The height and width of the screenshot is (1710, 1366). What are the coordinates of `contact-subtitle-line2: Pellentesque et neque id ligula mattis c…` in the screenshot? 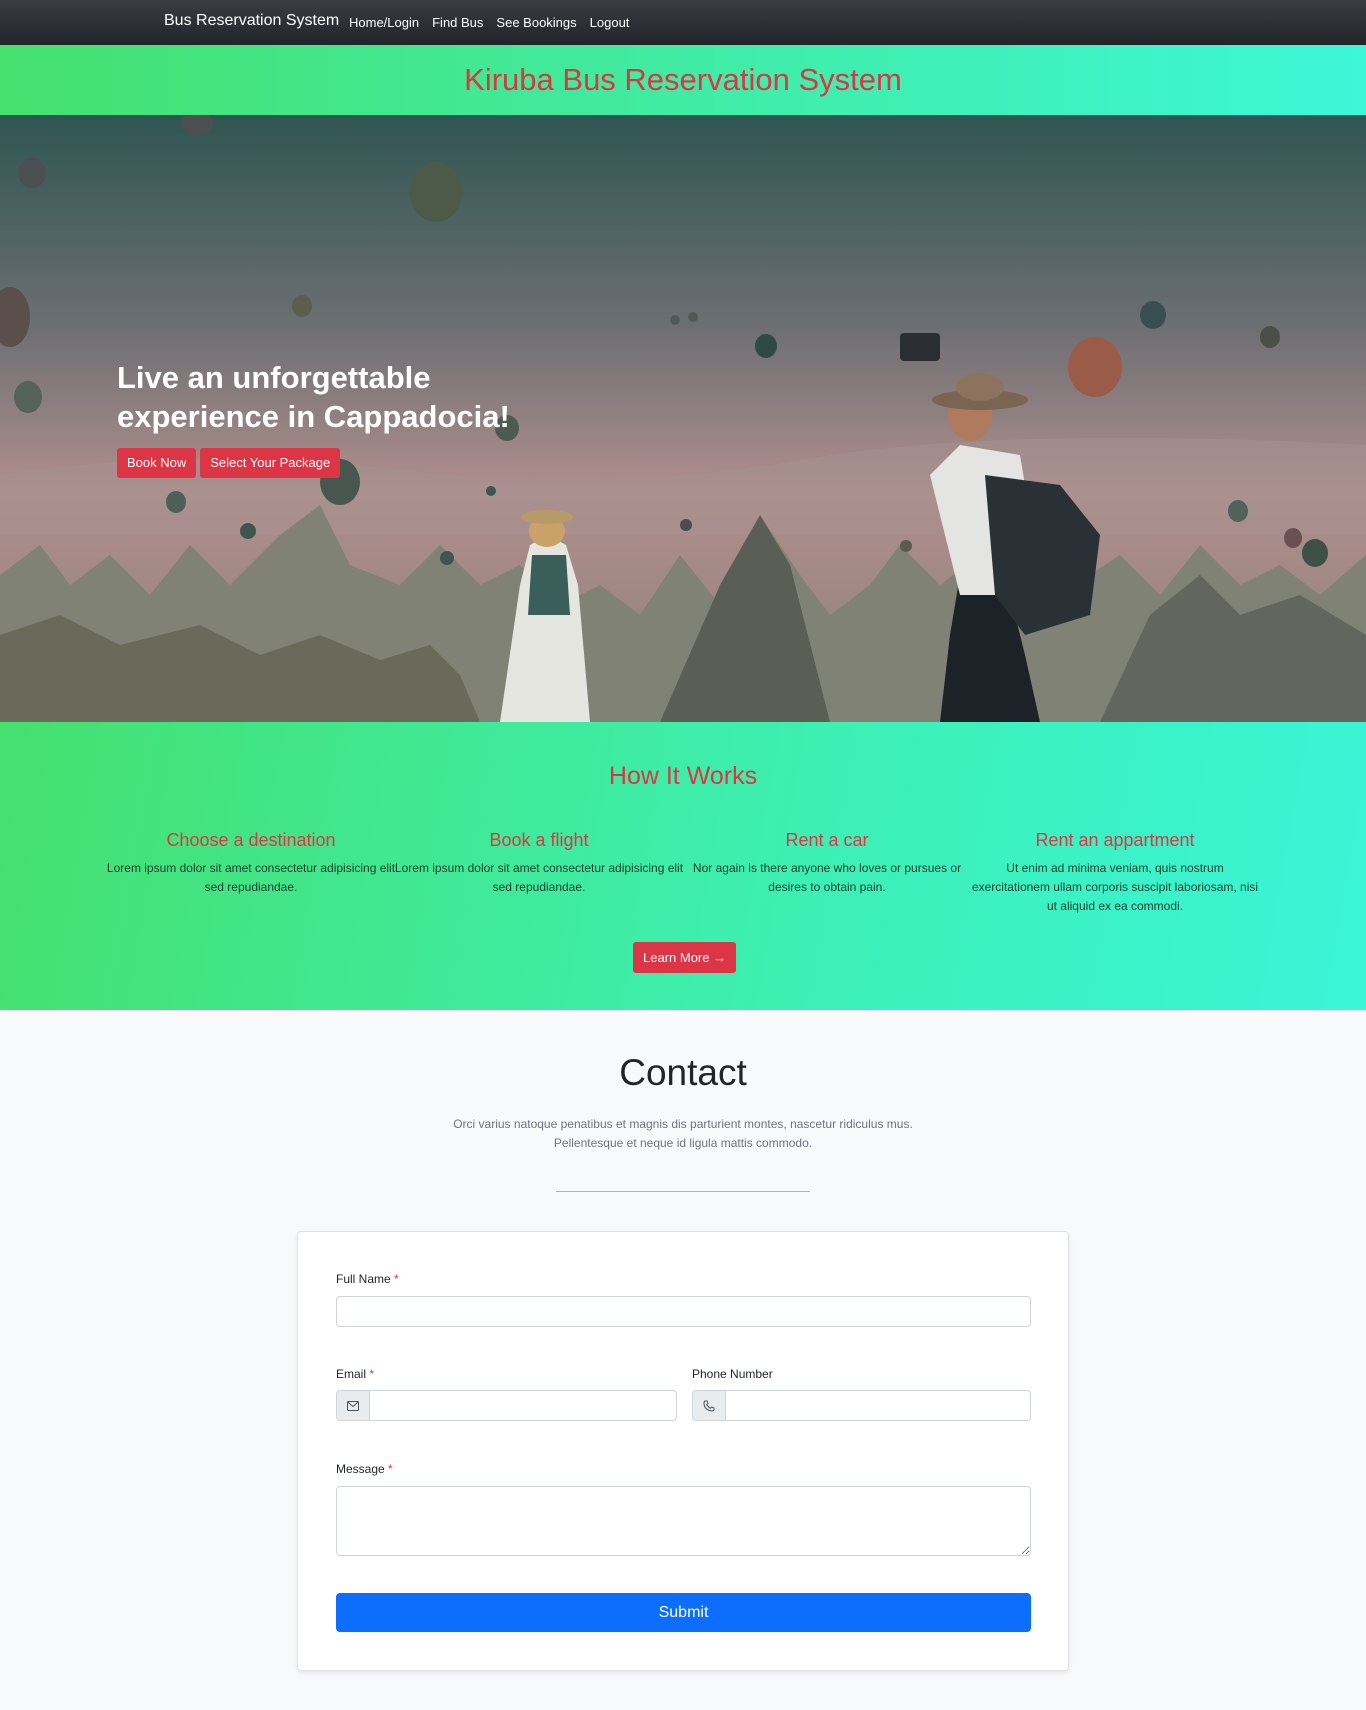 It's located at (683, 1143).